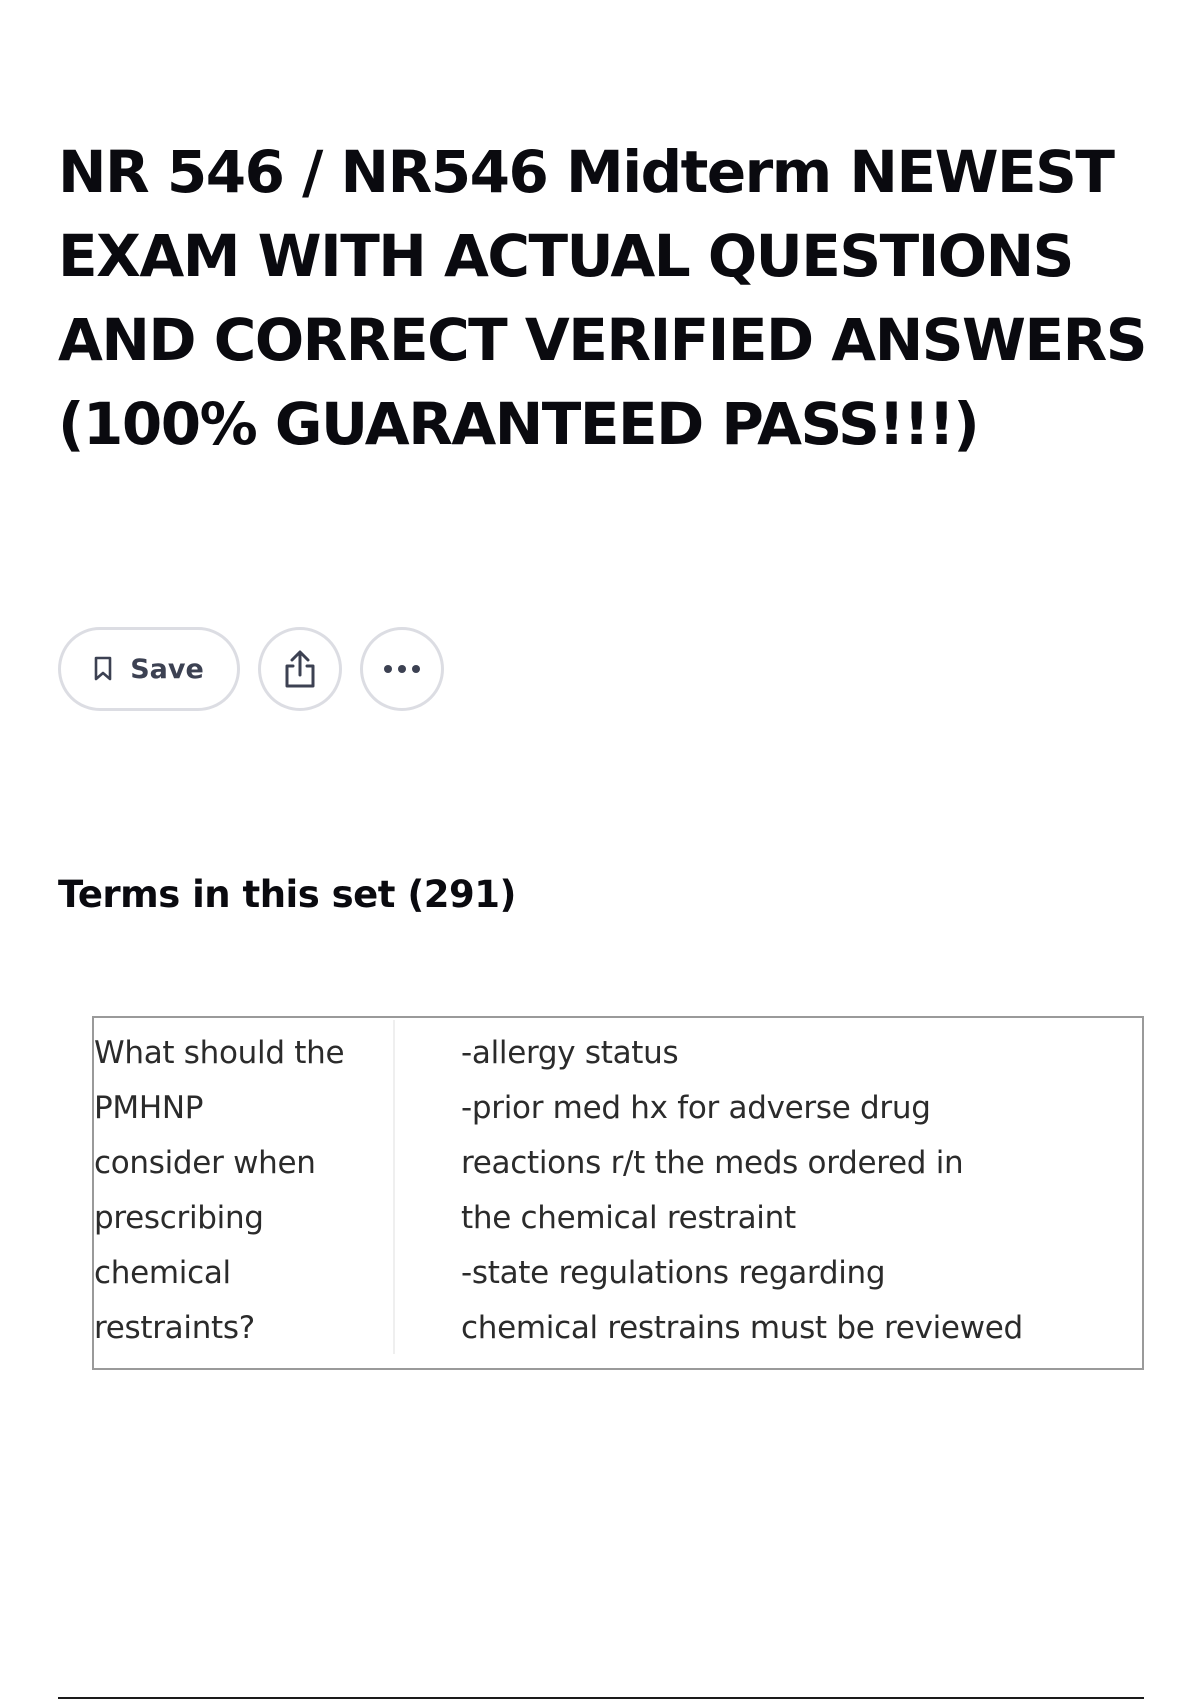 This screenshot has height=1700, width=1200. I want to click on action-bar: Save, so click(251, 669).